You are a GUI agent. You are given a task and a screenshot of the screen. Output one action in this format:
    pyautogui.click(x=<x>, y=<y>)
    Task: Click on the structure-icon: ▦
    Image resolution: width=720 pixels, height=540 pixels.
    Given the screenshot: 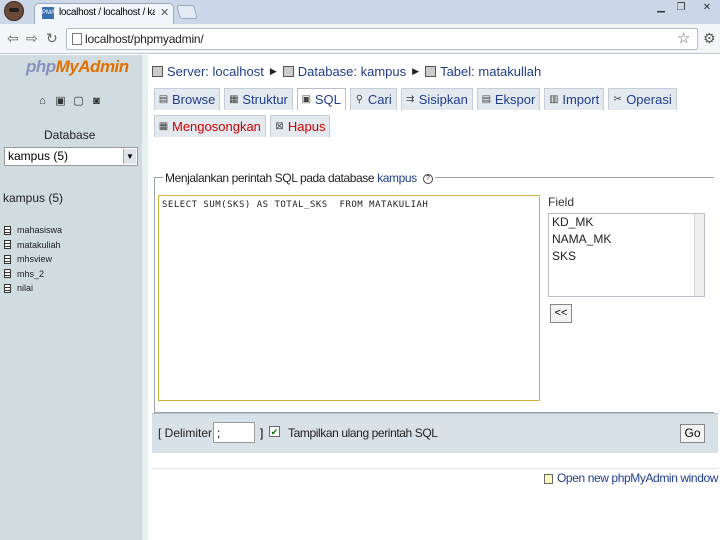 What is the action you would take?
    pyautogui.click(x=234, y=99)
    